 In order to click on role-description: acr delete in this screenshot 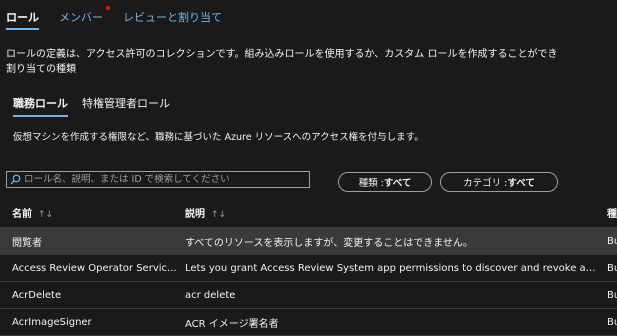, I will do `click(210, 295)`.